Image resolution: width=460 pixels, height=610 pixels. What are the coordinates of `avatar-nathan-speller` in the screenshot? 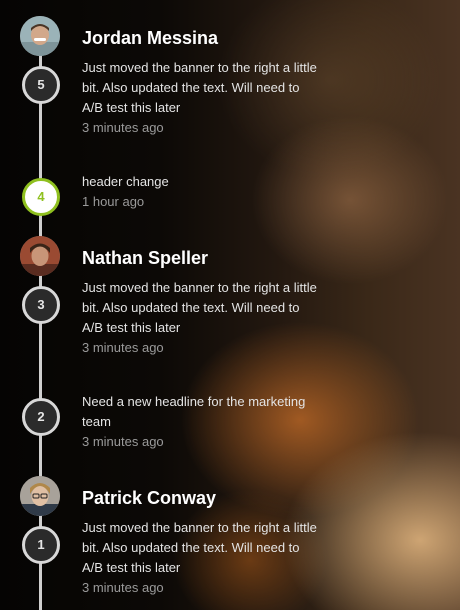 It's located at (40, 256).